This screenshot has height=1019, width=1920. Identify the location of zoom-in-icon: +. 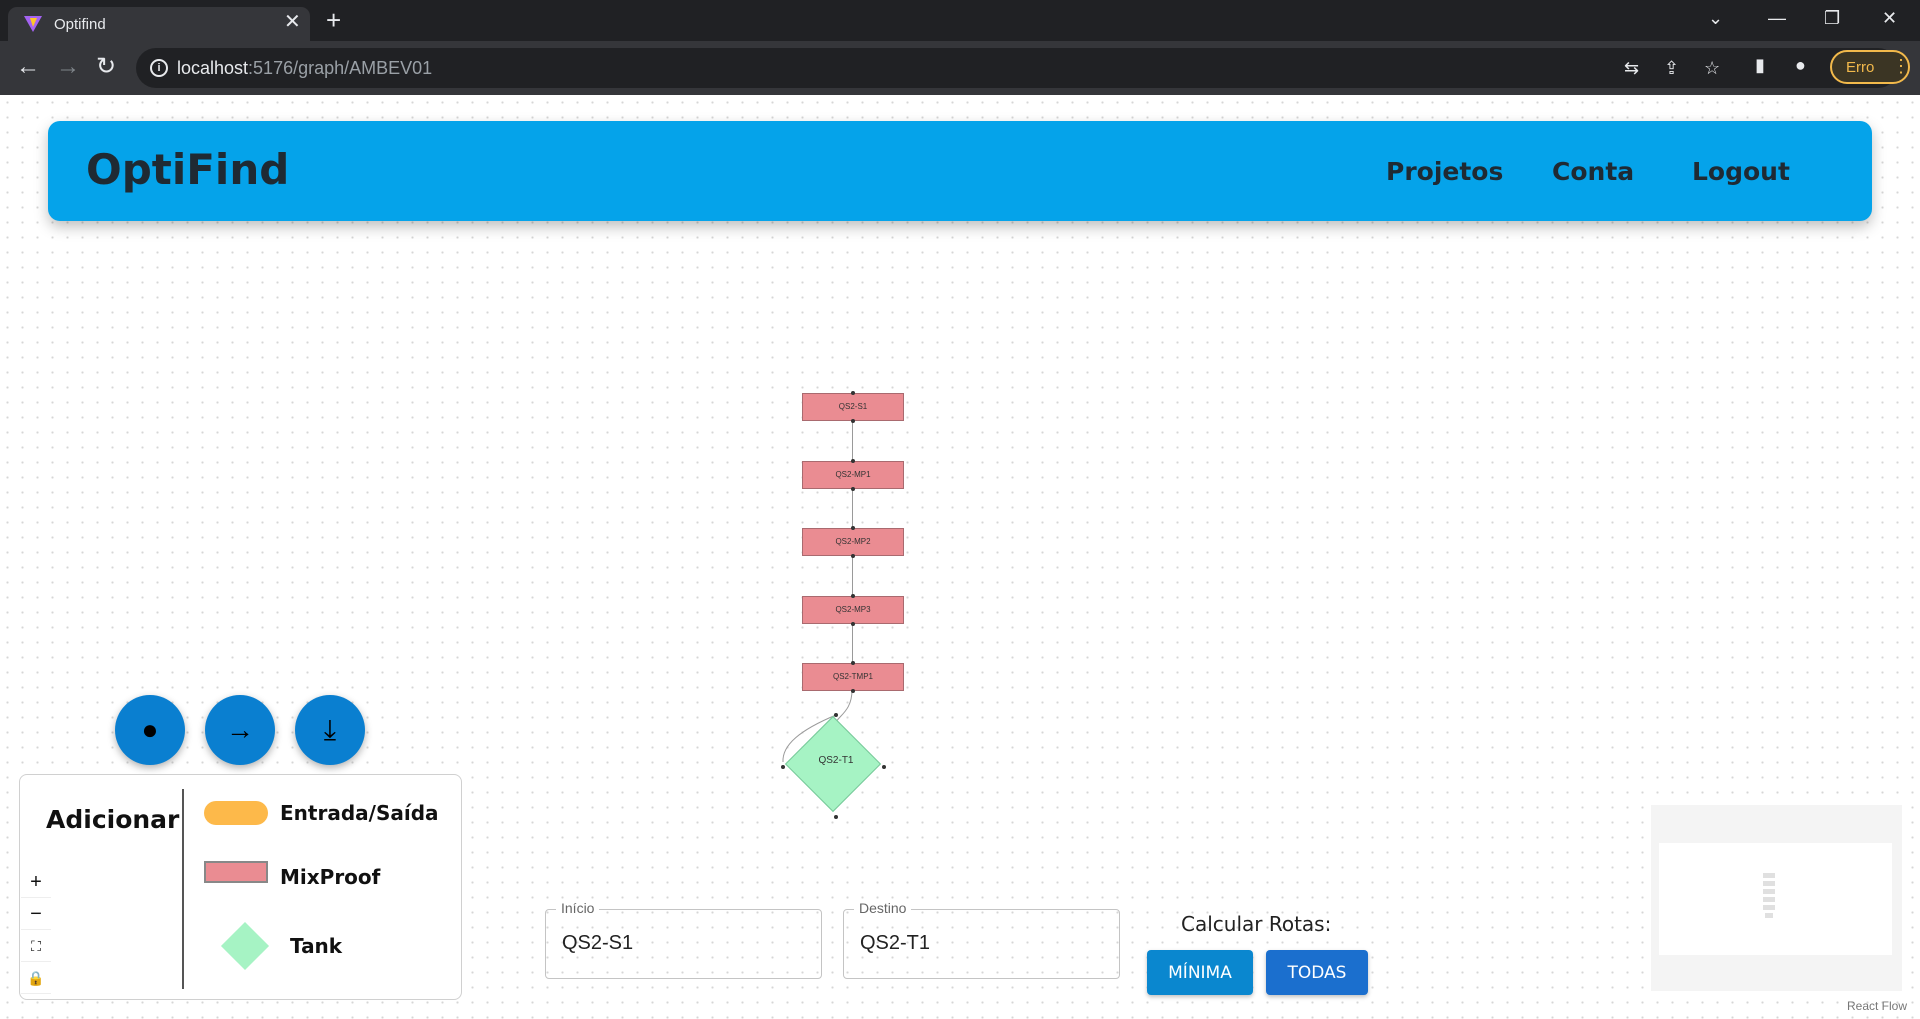
(36, 882).